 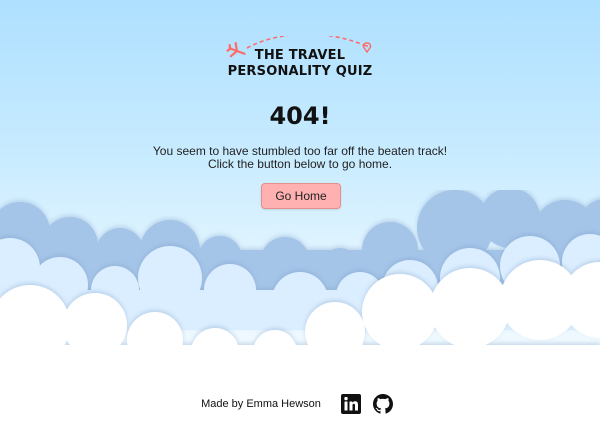 I want to click on footer-credit: Made by Emma Hewson, so click(x=261, y=404).